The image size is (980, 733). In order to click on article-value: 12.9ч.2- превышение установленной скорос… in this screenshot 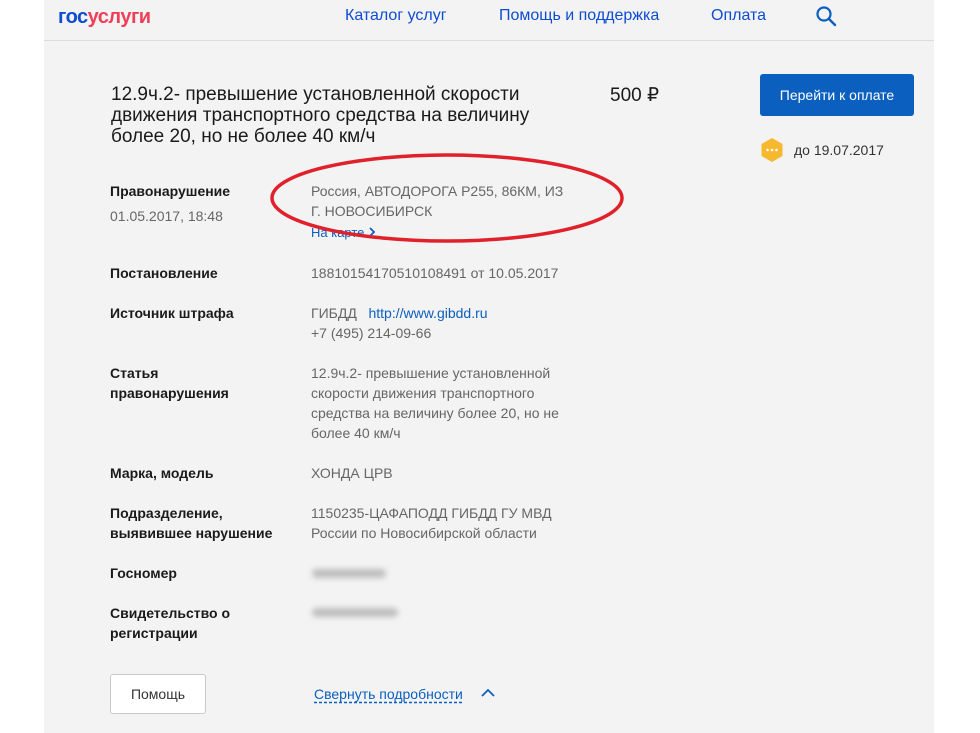, I will do `click(466, 403)`.